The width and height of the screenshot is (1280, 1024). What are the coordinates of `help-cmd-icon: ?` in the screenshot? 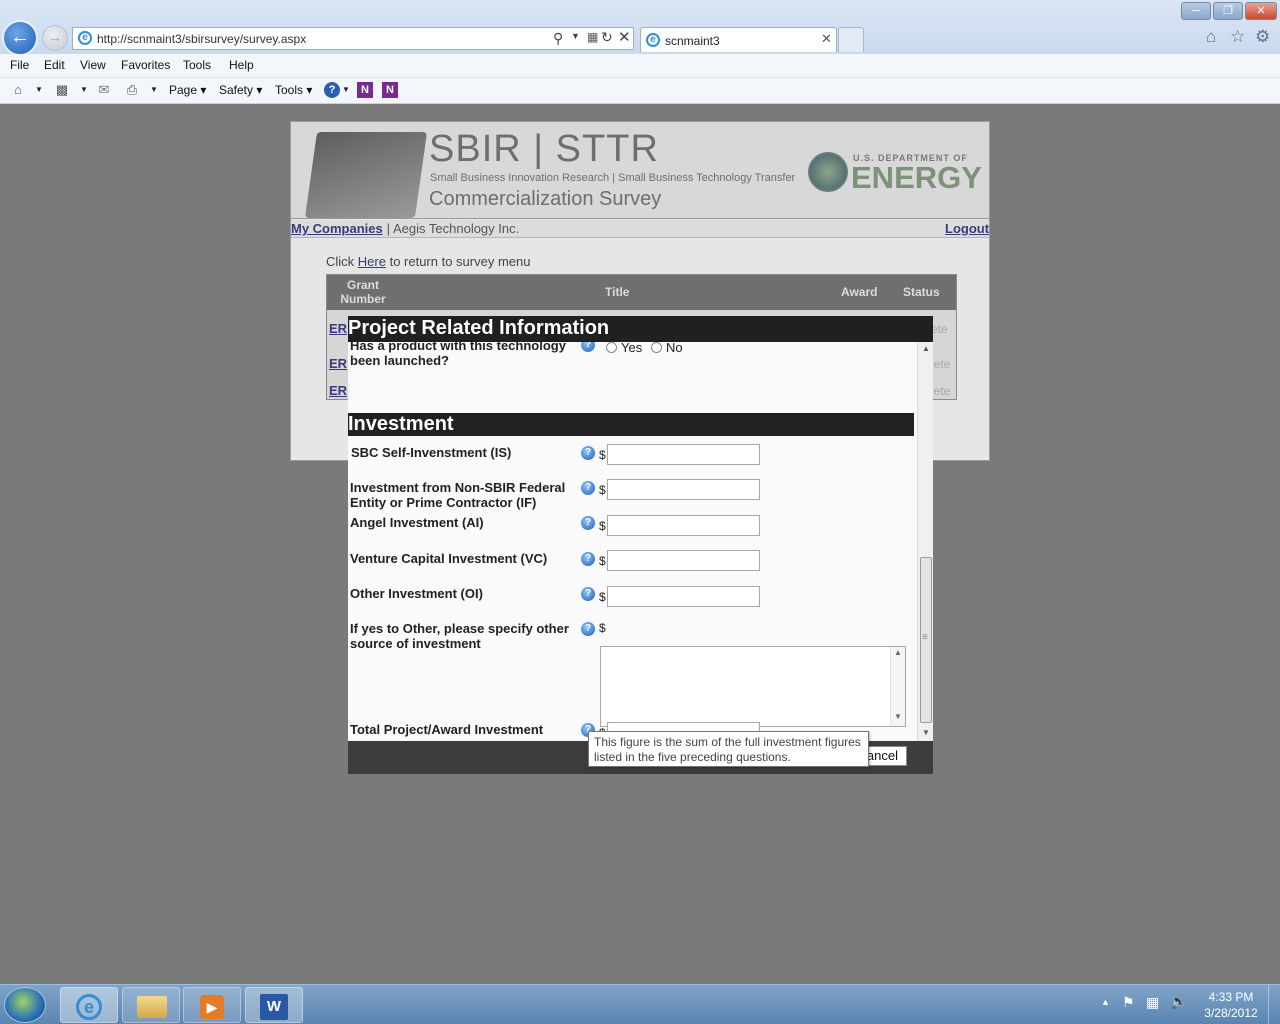 It's located at (332, 90).